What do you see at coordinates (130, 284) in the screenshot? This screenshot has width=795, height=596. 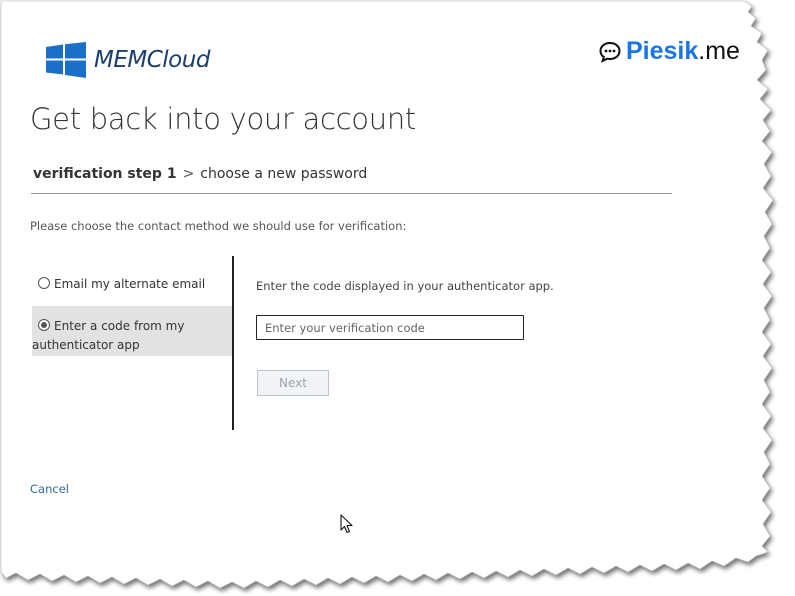 I see `method-email-label: Email my alternate email` at bounding box center [130, 284].